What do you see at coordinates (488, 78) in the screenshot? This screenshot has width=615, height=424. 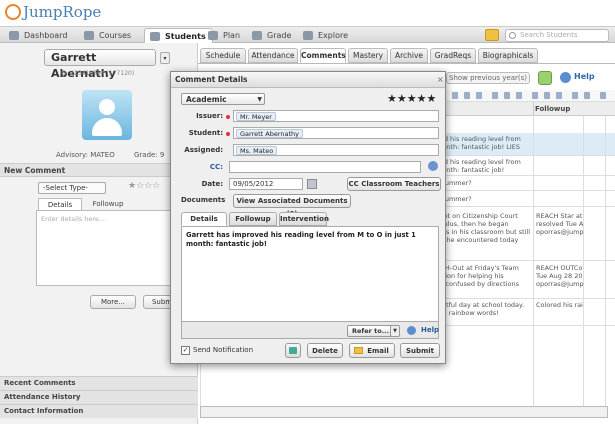 I see `show-previous-years-button: Show previous year(s)` at bounding box center [488, 78].